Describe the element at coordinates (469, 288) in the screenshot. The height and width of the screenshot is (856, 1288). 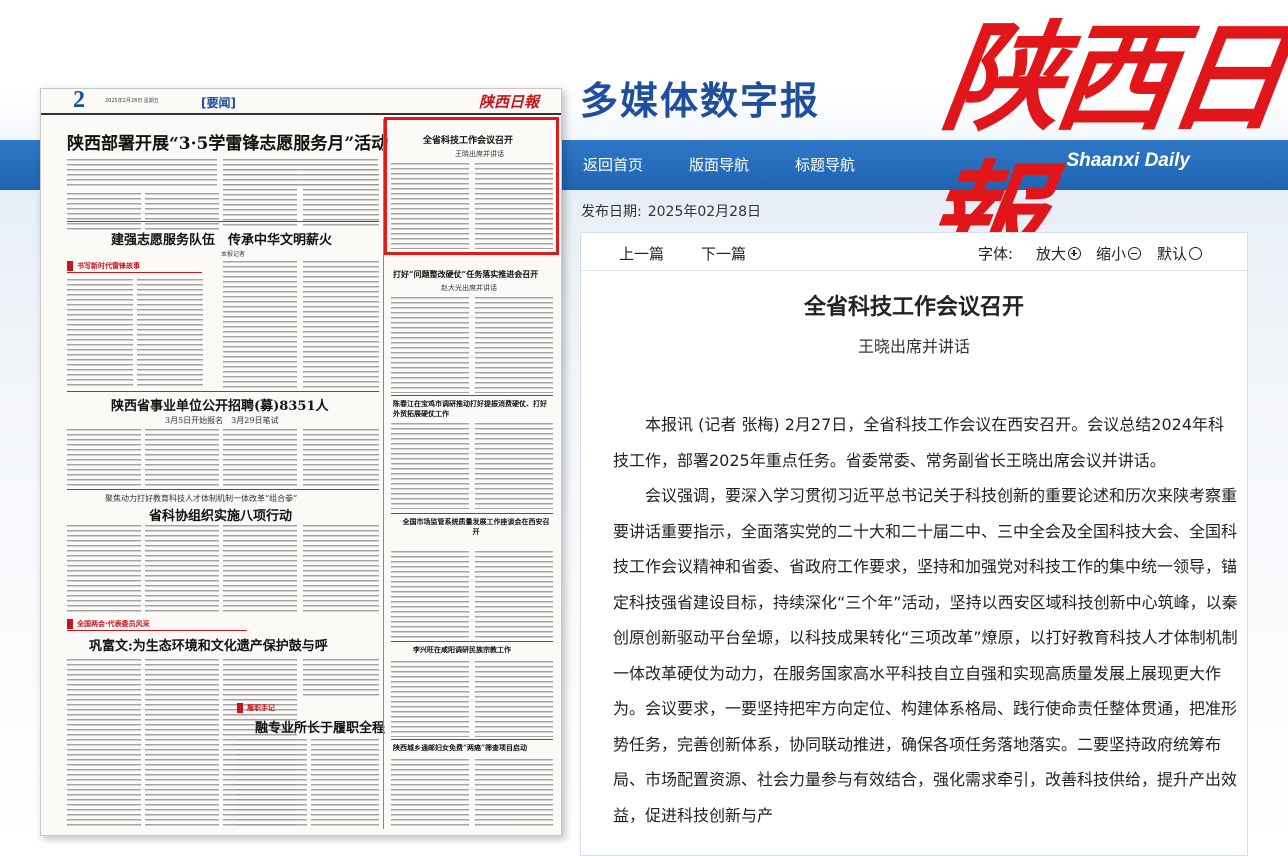
I see `thumb-subheadline: 赵大光出席并讲话` at that location.